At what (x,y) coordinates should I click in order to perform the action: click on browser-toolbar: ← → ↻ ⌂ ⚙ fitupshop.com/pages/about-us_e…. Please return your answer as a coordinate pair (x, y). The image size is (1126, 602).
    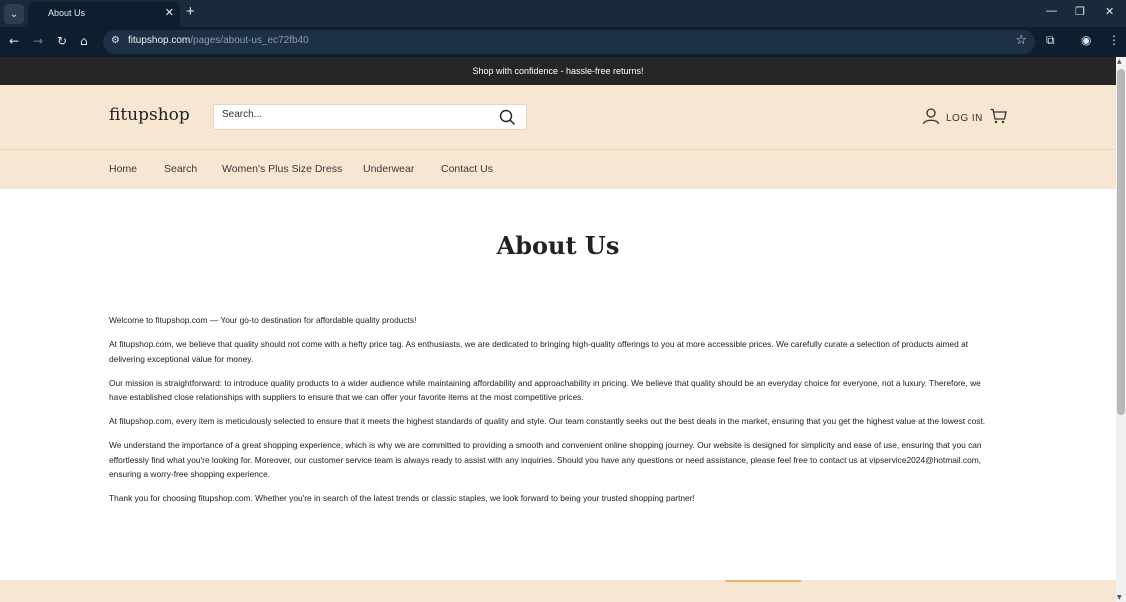
    Looking at the image, I should click on (563, 42).